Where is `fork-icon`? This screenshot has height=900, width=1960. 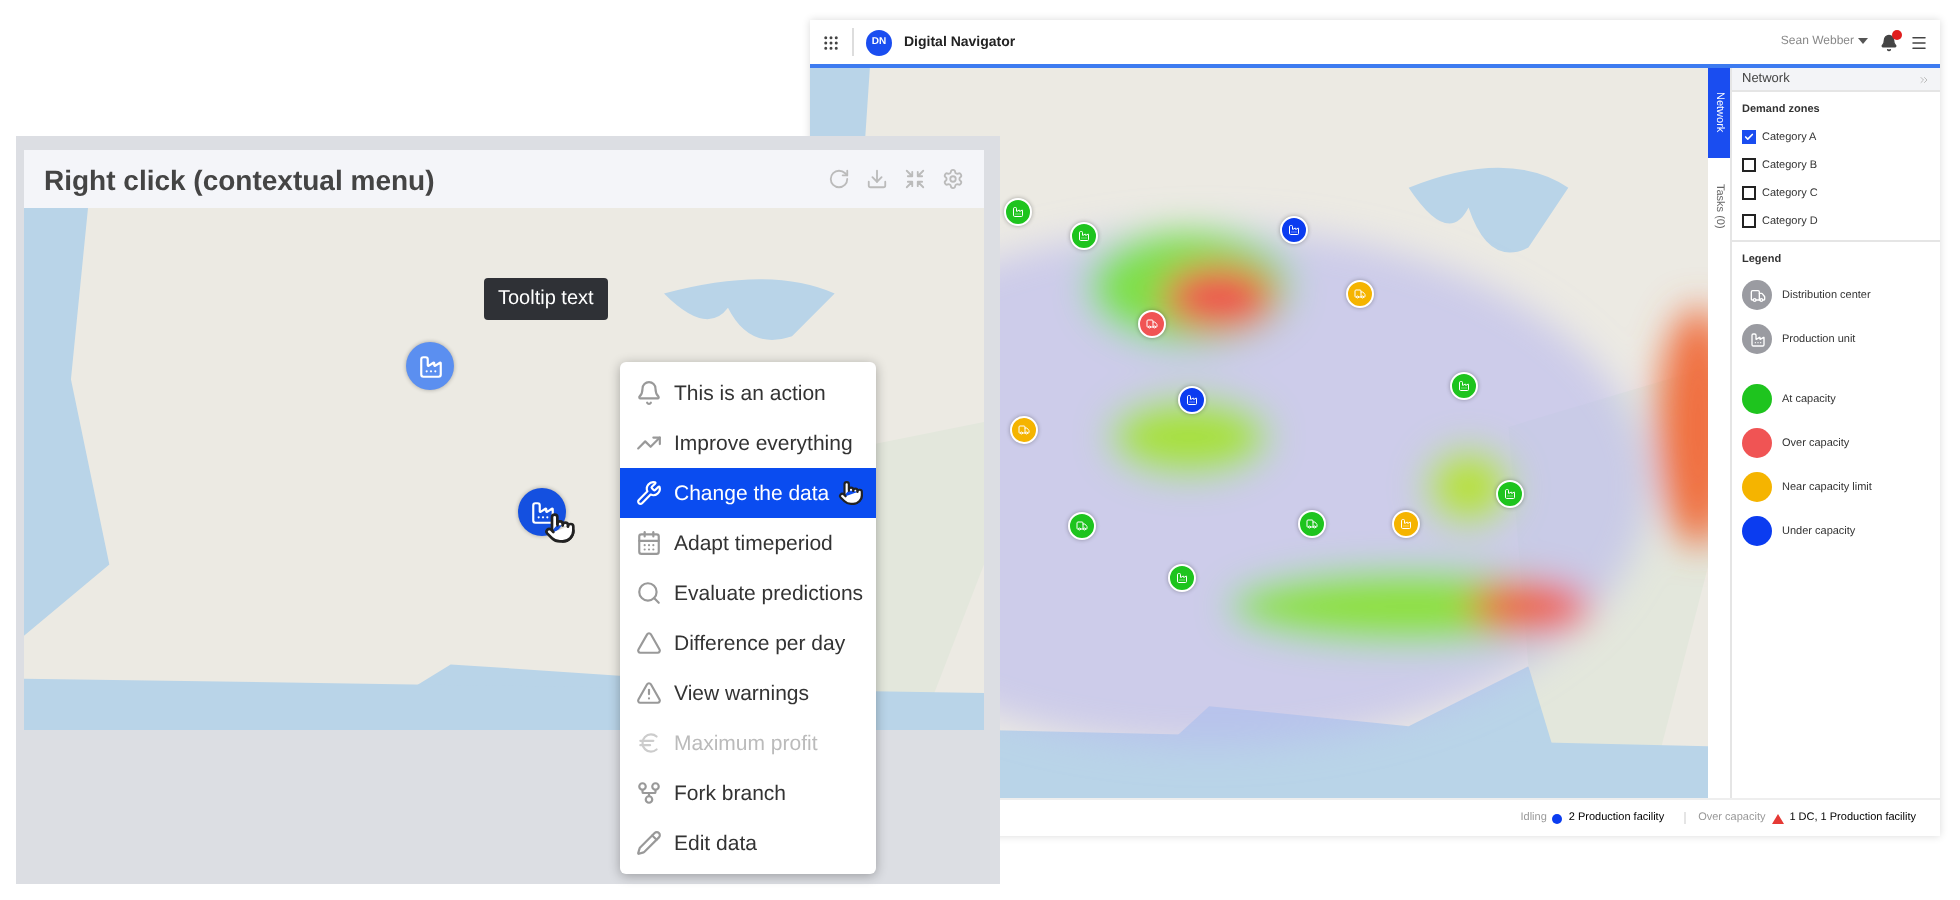 fork-icon is located at coordinates (649, 793).